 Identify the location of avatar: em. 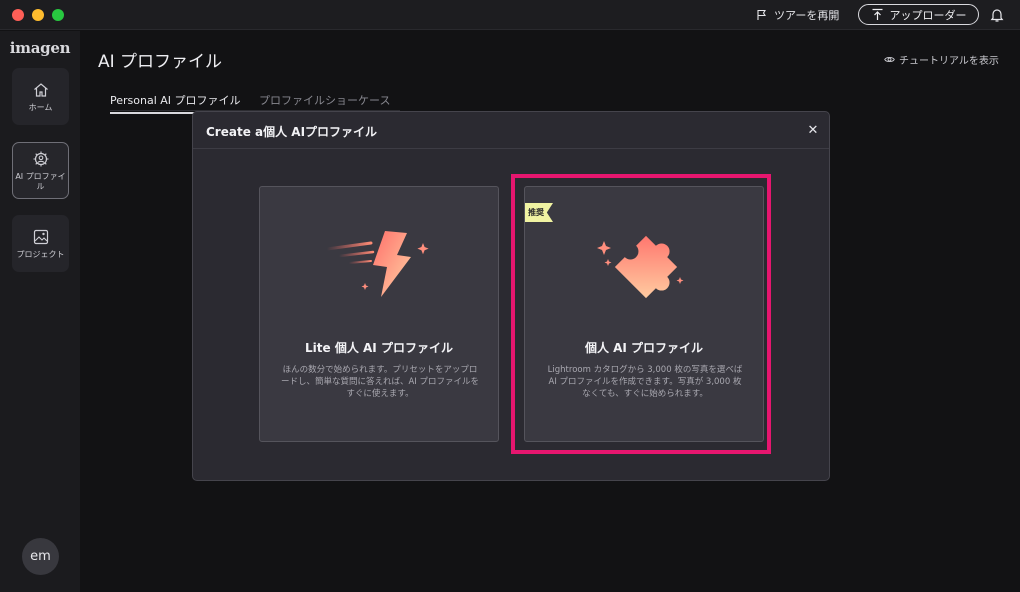
(40, 556).